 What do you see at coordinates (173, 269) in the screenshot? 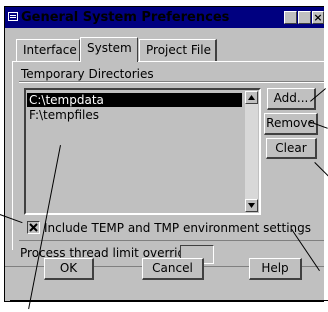
I see `cancel-button: Cancel` at bounding box center [173, 269].